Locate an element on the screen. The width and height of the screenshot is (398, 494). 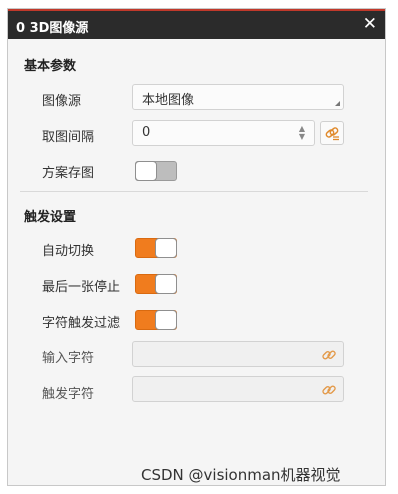
watermark-text: CSDN @visionman机器视觉 is located at coordinates (241, 475).